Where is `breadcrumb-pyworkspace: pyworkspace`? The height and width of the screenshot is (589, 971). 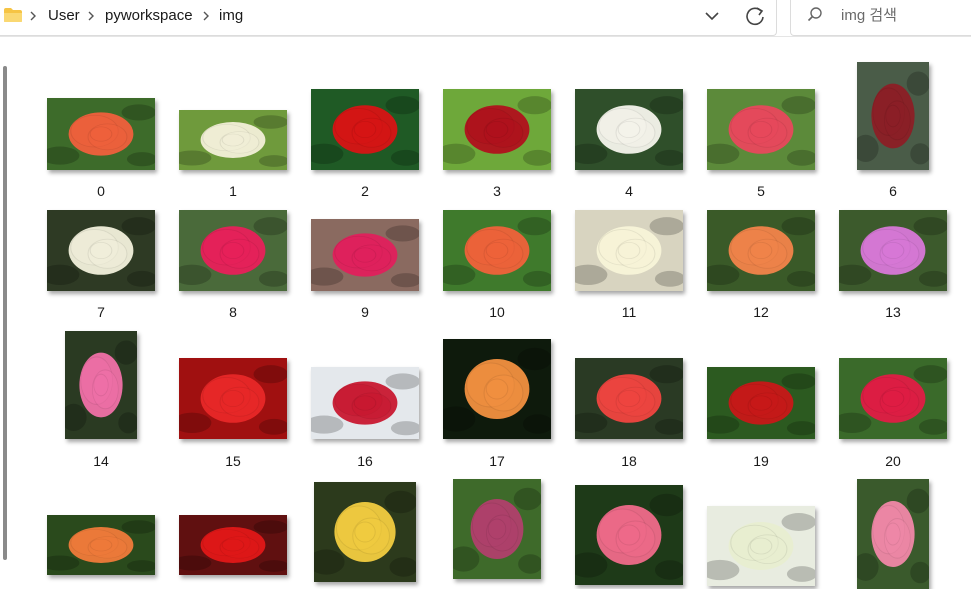
breadcrumb-pyworkspace: pyworkspace is located at coordinates (149, 16).